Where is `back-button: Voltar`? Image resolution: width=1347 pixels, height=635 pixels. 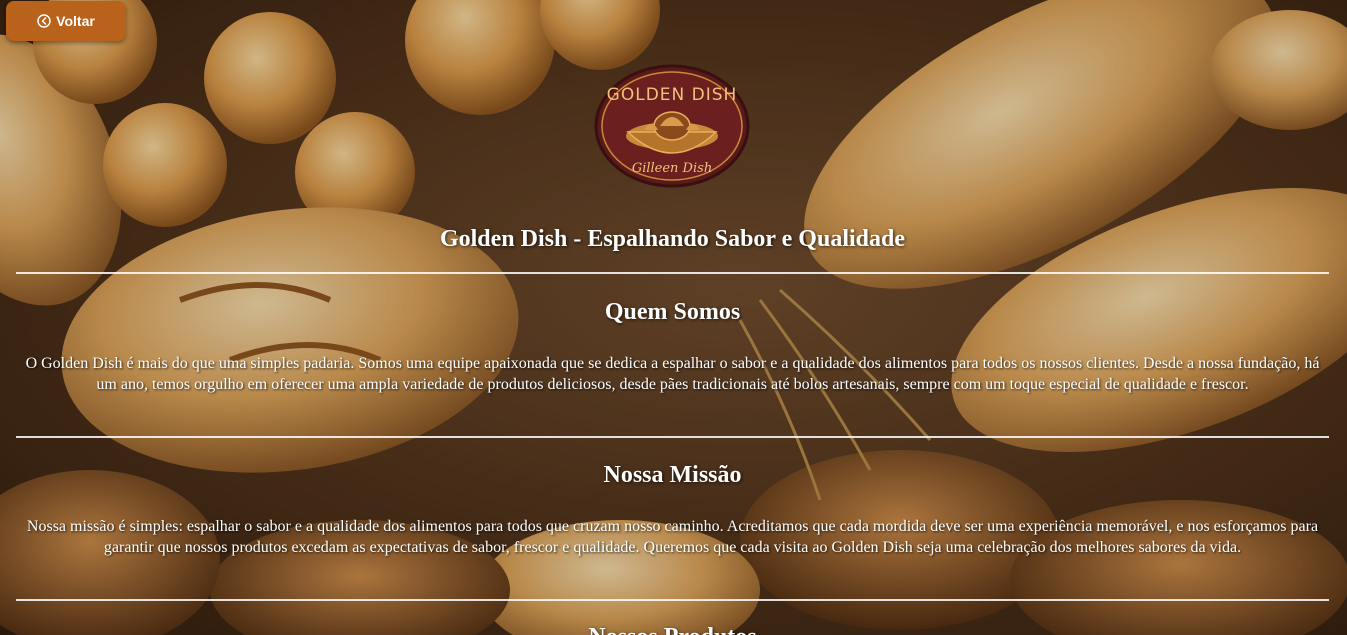 back-button: Voltar is located at coordinates (66, 21).